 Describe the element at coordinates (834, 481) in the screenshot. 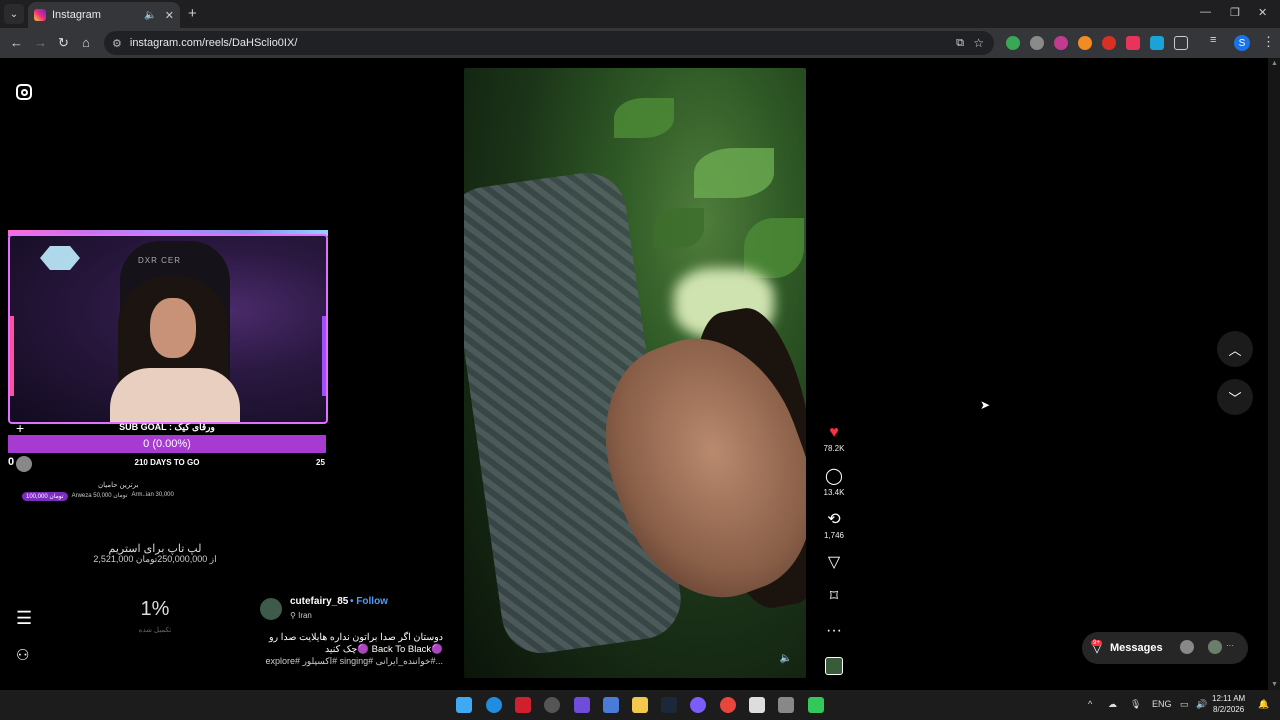

I see `comment-button: ◯ 13.4K` at that location.